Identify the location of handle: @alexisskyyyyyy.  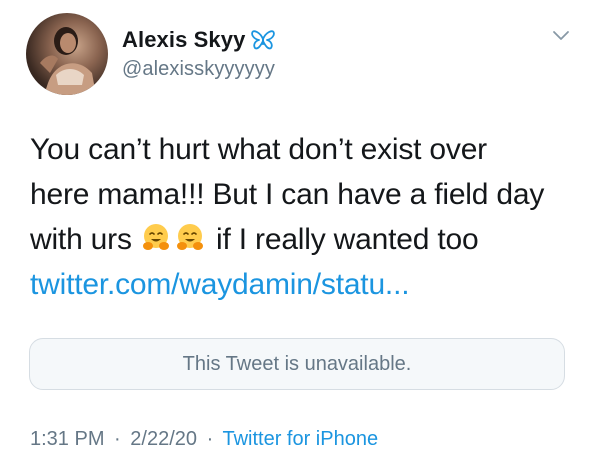
(198, 69).